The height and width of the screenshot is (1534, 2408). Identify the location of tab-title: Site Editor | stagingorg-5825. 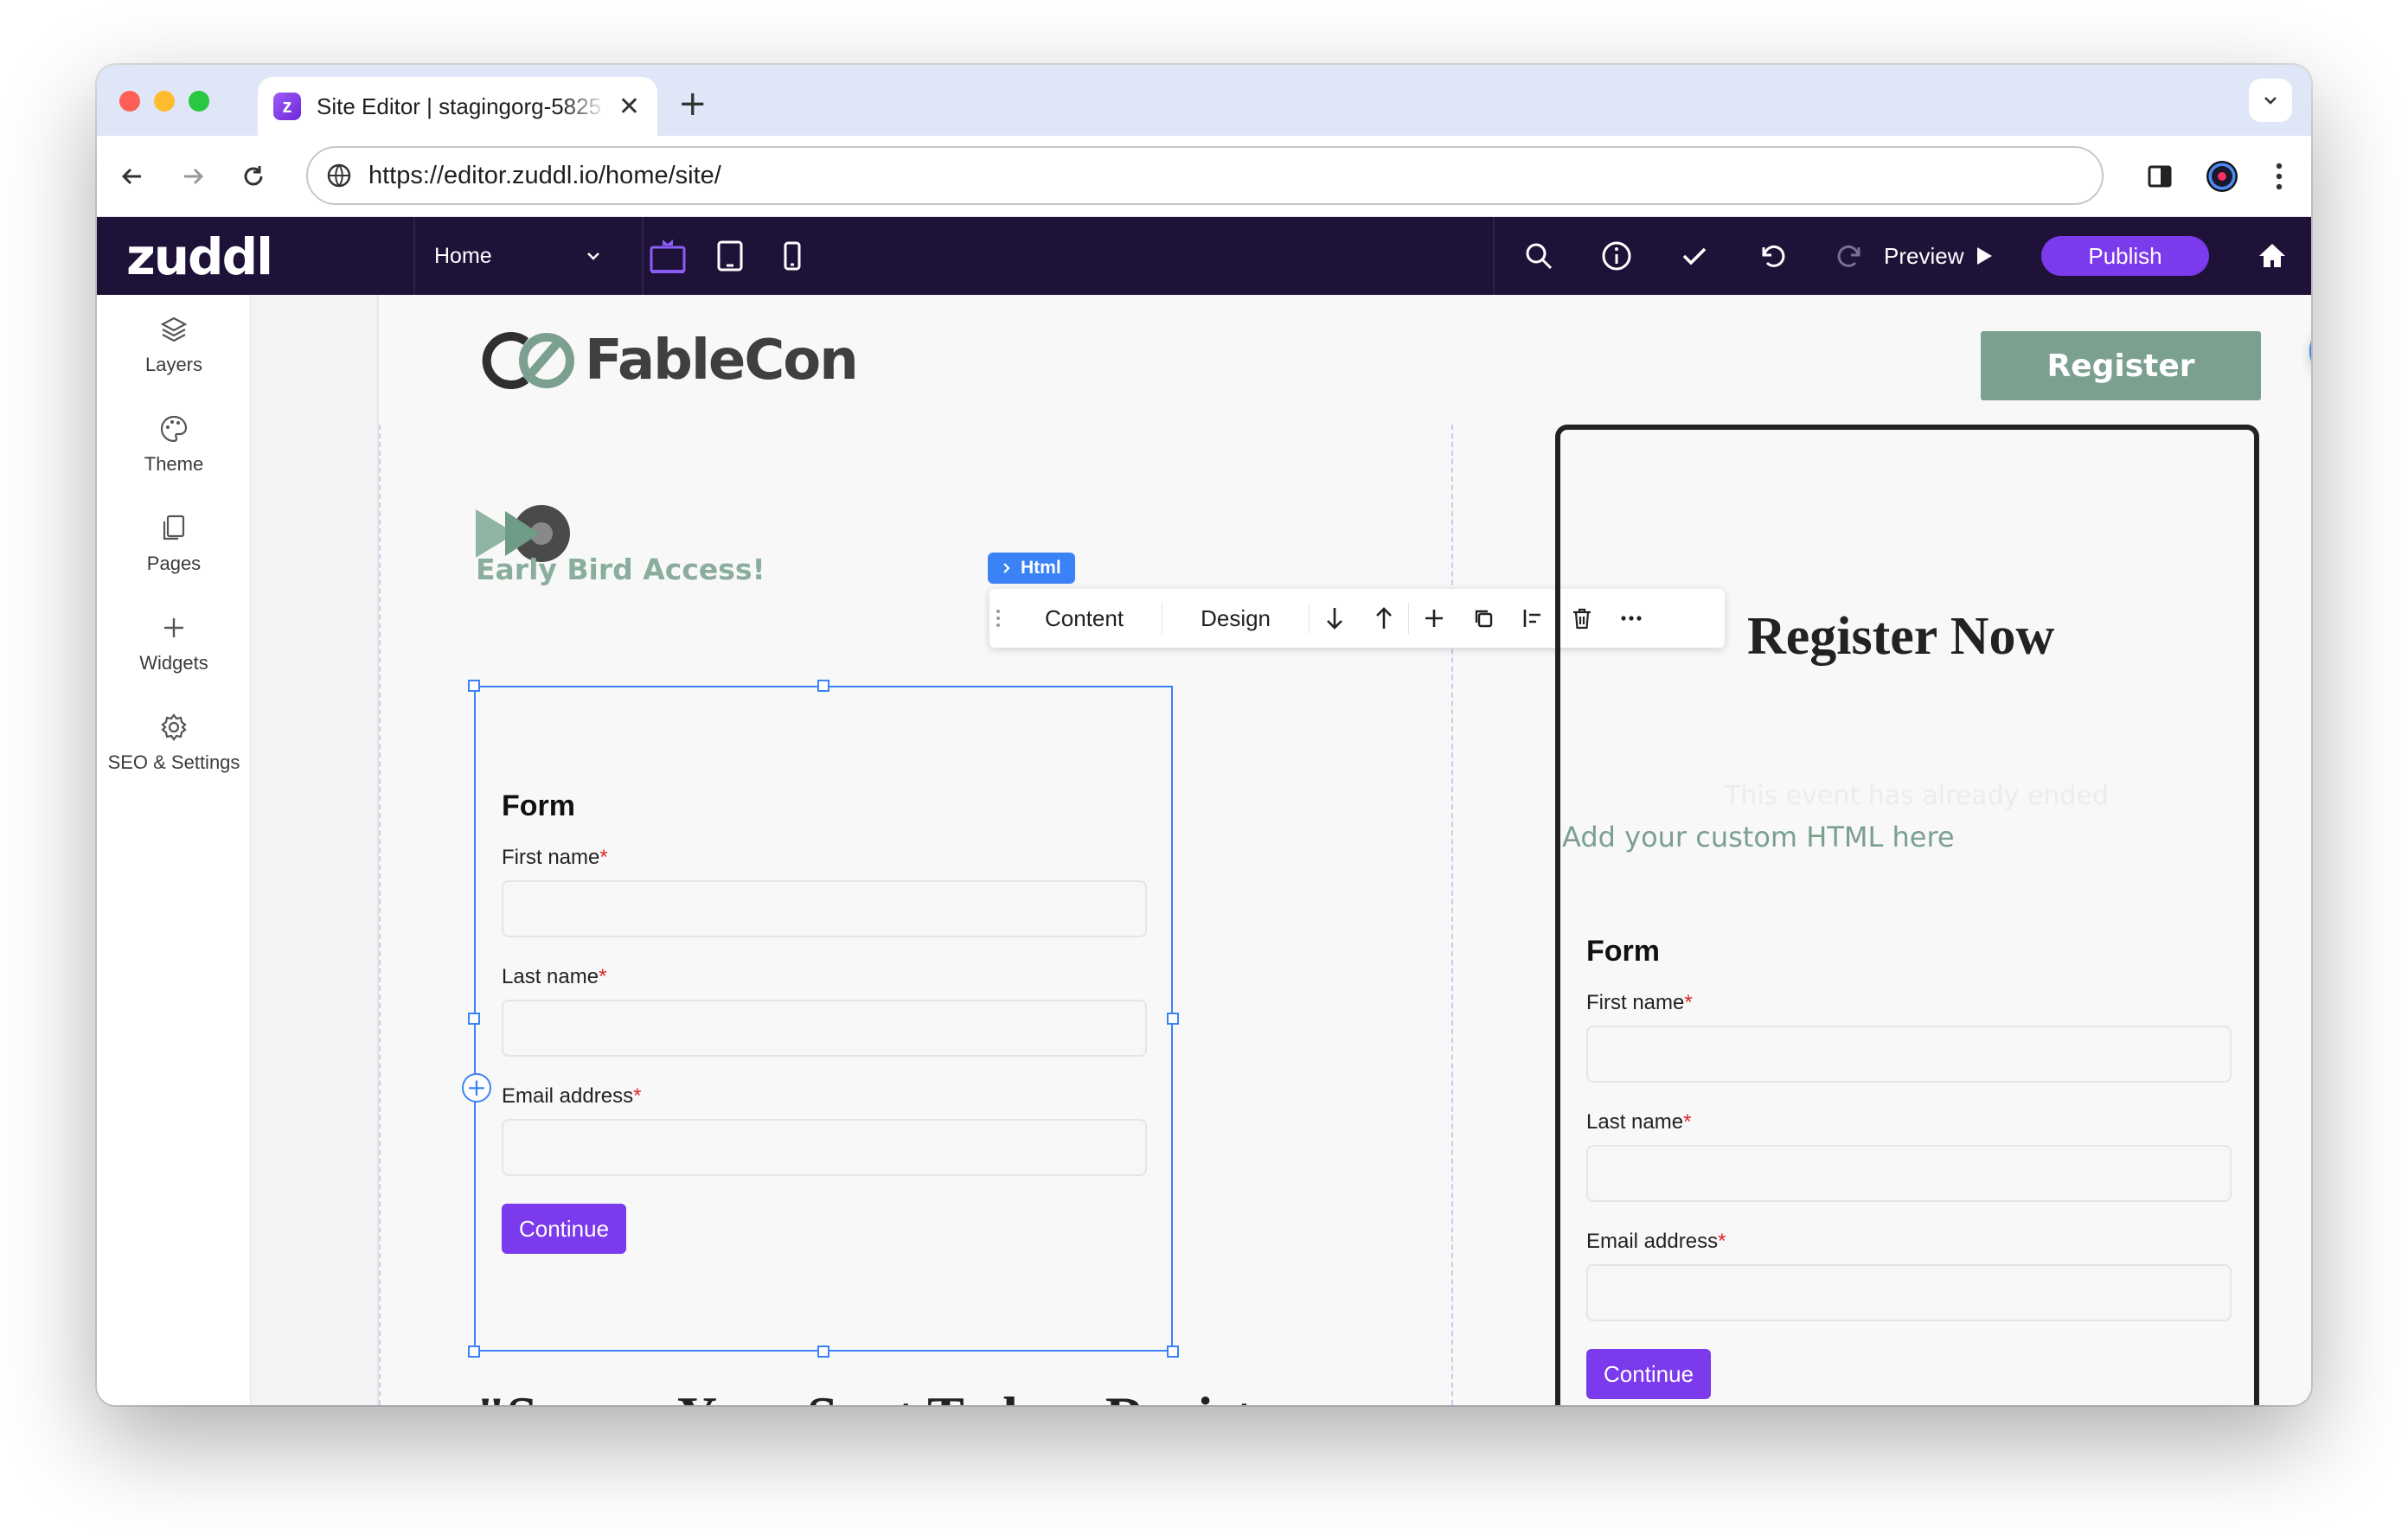
(460, 106).